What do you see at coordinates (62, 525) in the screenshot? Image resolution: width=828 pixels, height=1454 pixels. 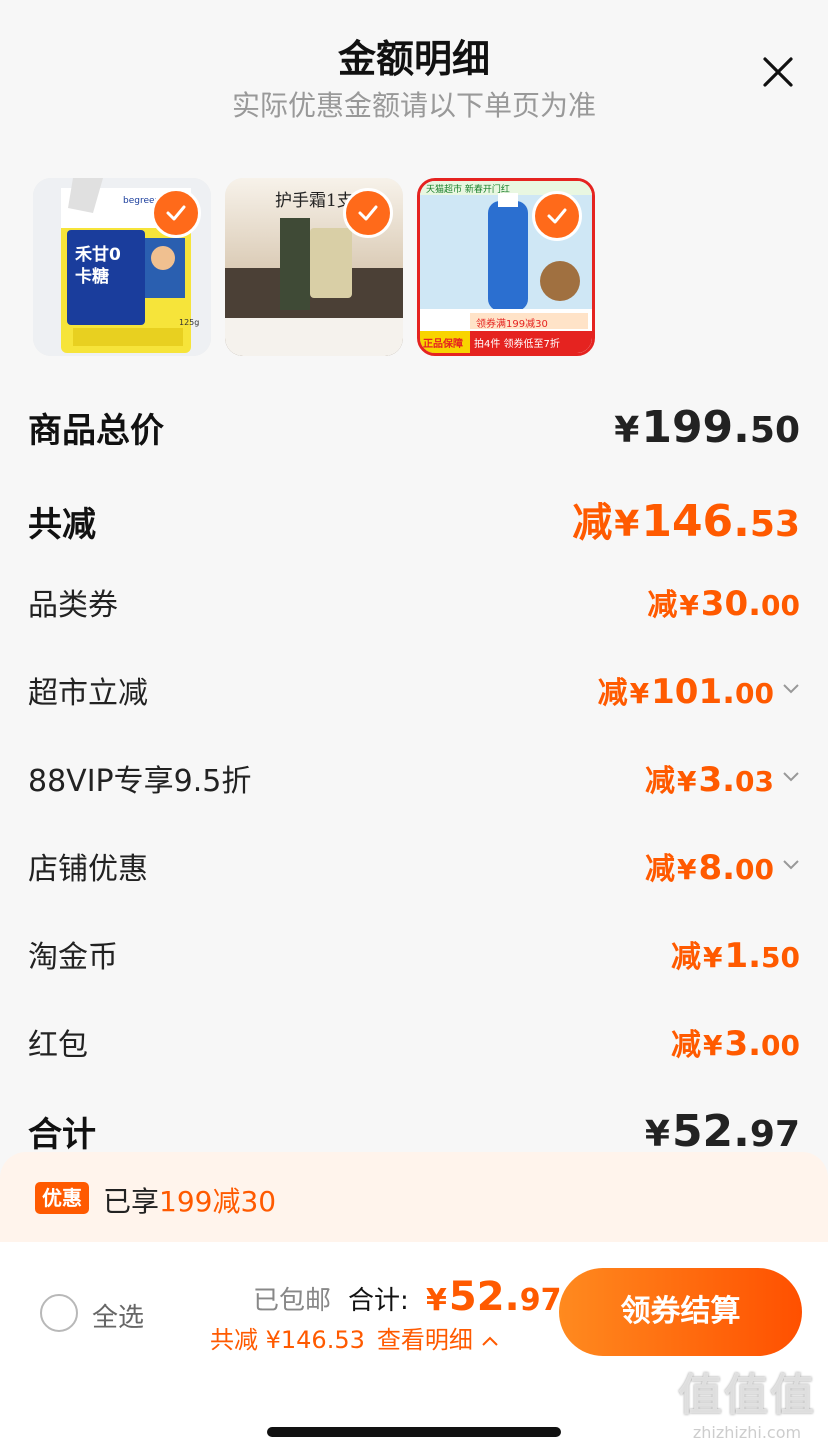 I see `row-label: 共减` at bounding box center [62, 525].